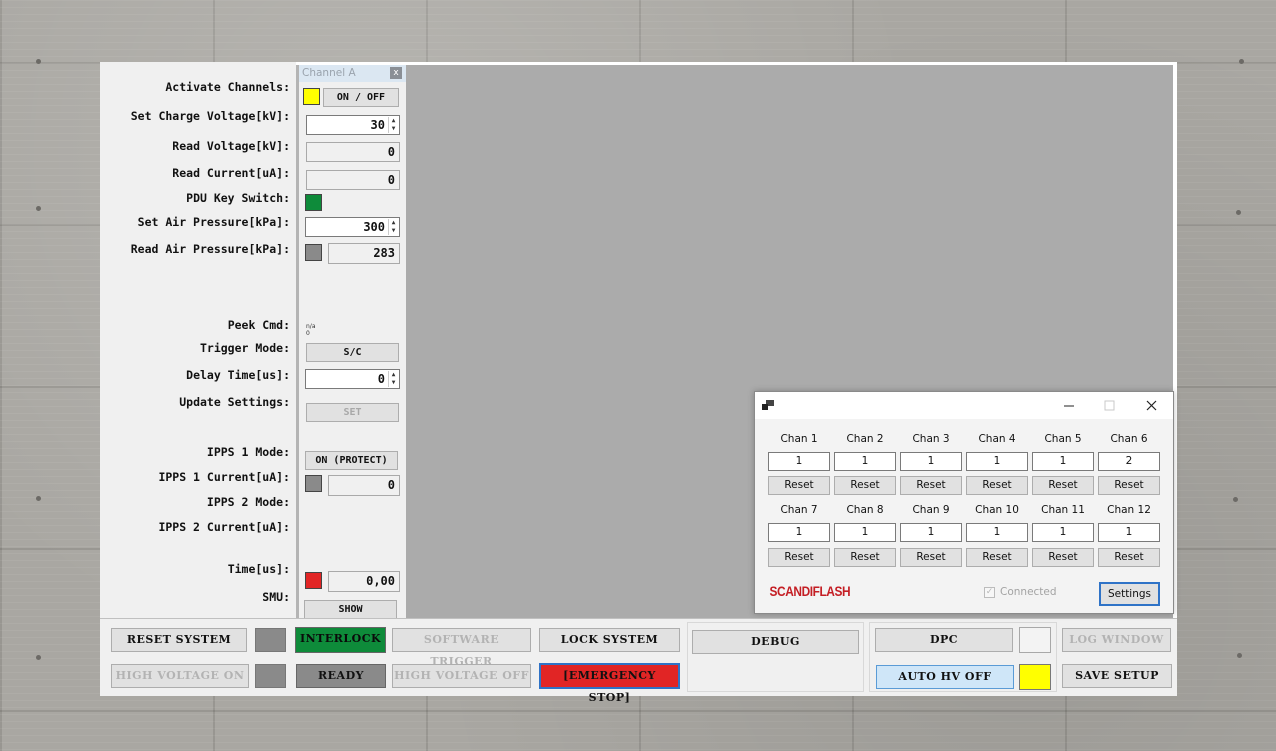 The height and width of the screenshot is (751, 1276). I want to click on dpc-button: DPC, so click(944, 640).